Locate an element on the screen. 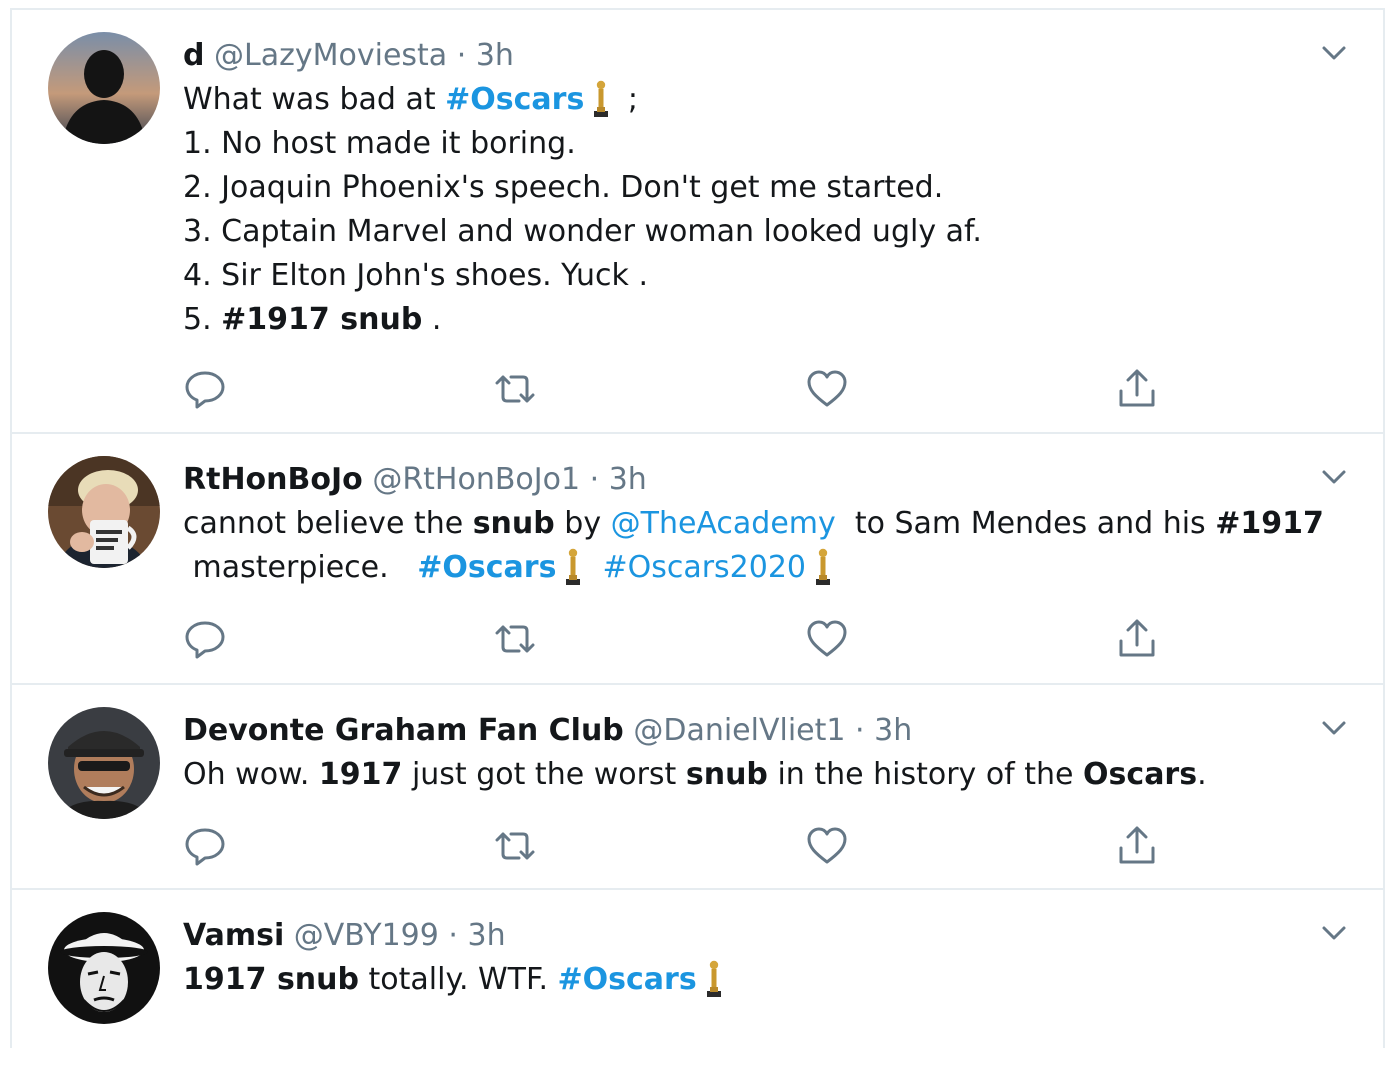 This screenshot has width=1400, height=1090. text-run: 5. is located at coordinates (202, 319).